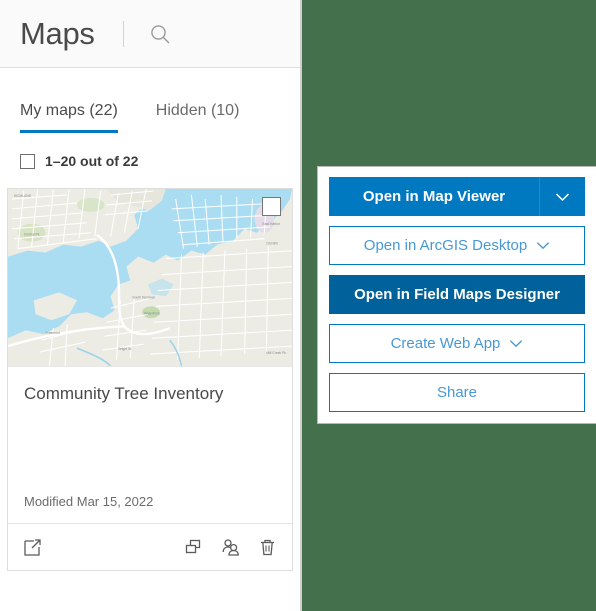  I want to click on create-web-app-button: Create Web App, so click(457, 343).